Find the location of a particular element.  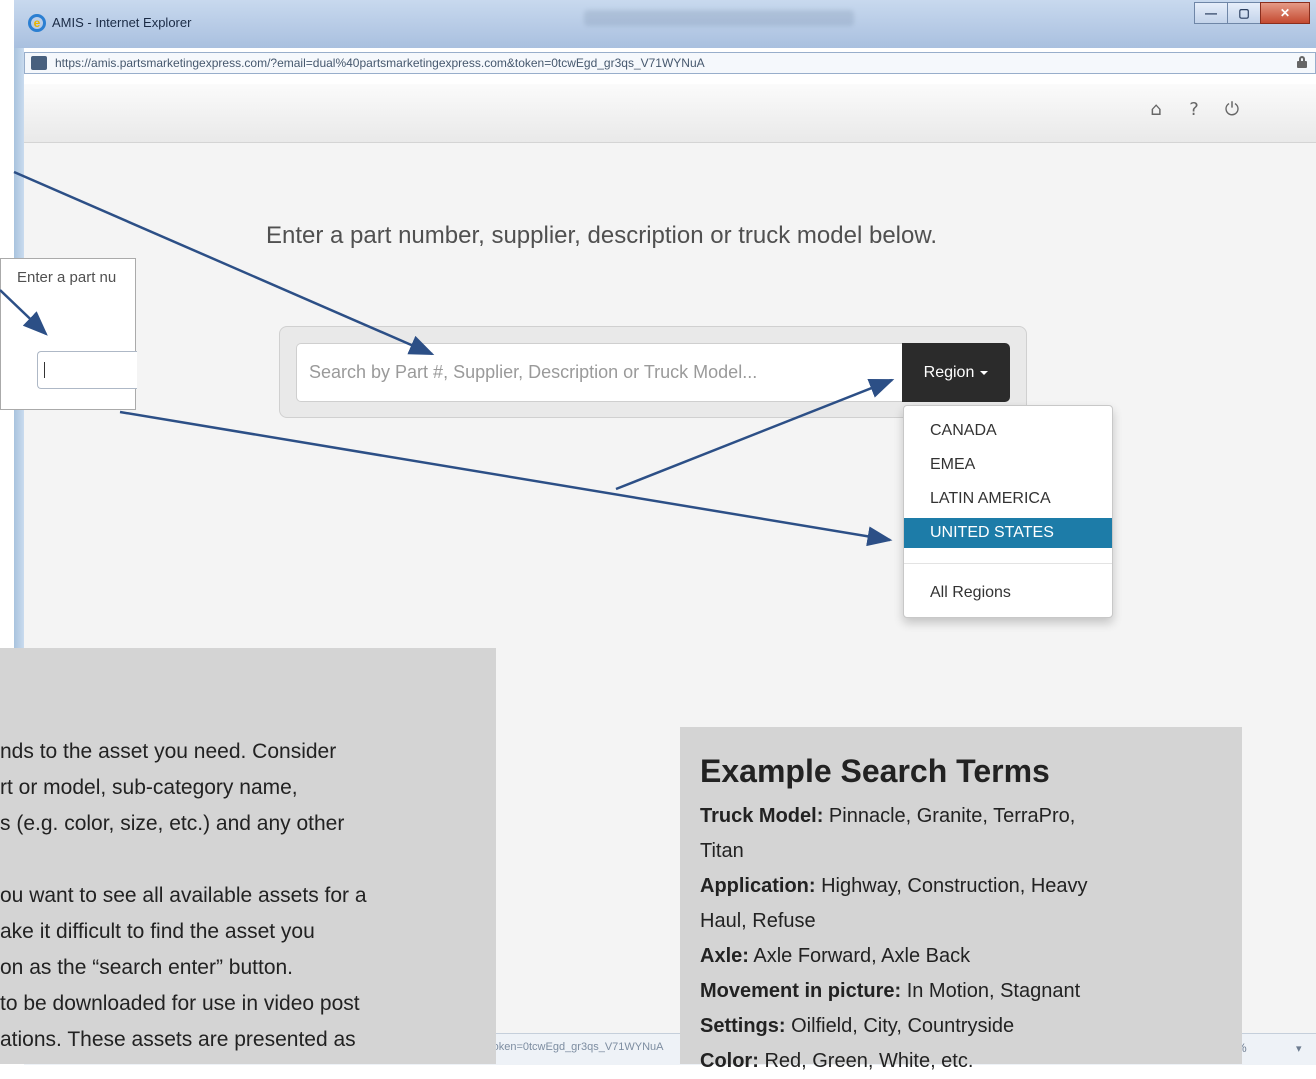

arrow-to-region-button is located at coordinates (755, 434).